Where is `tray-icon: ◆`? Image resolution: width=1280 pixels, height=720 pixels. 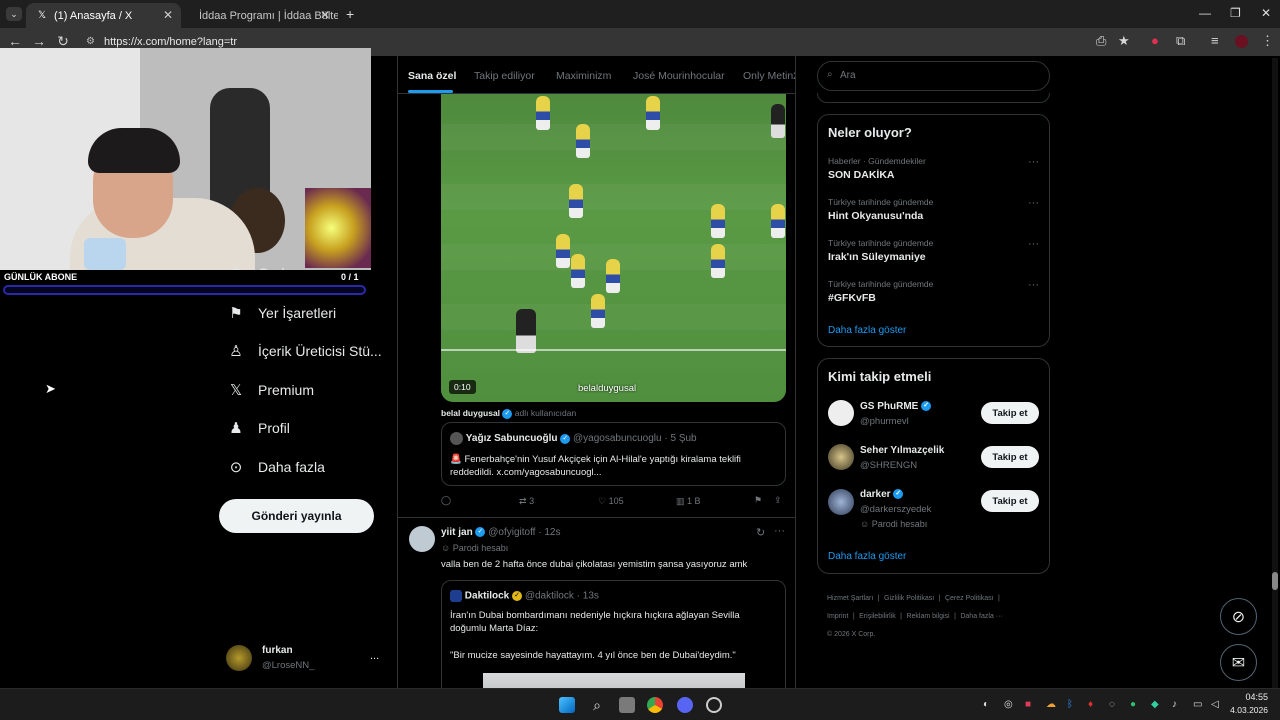
tray-icon: ◆ is located at coordinates (1155, 704).